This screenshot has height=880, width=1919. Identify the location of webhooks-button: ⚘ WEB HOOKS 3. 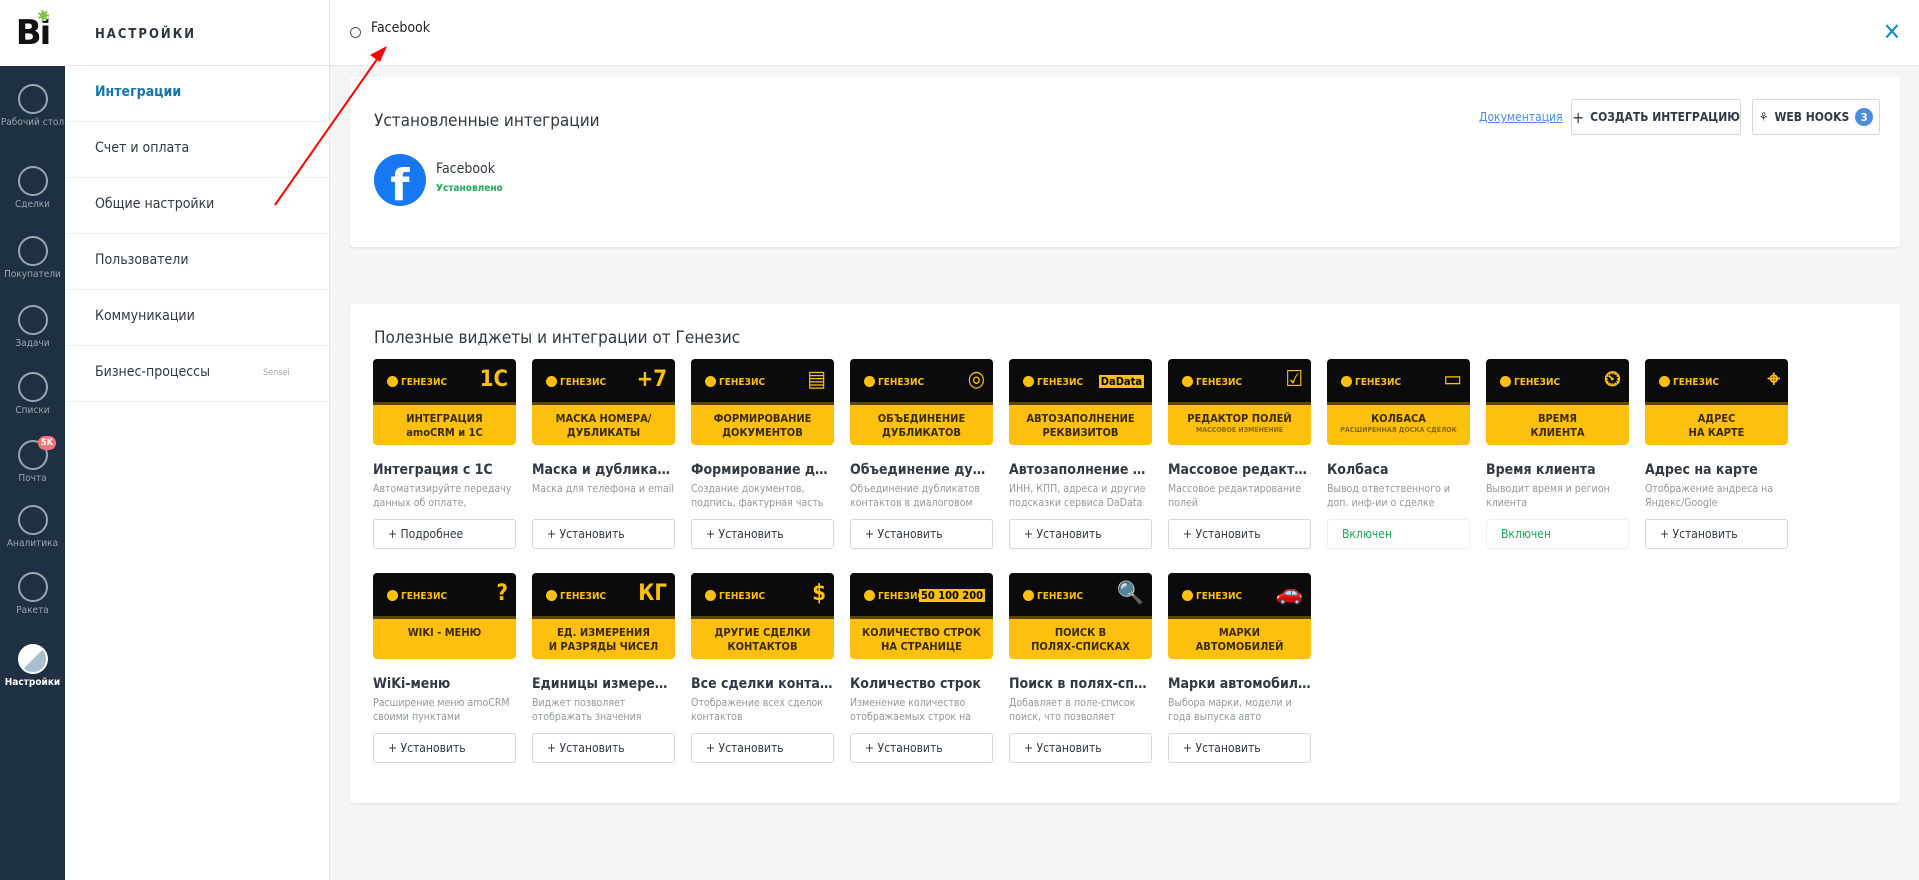
(1816, 117).